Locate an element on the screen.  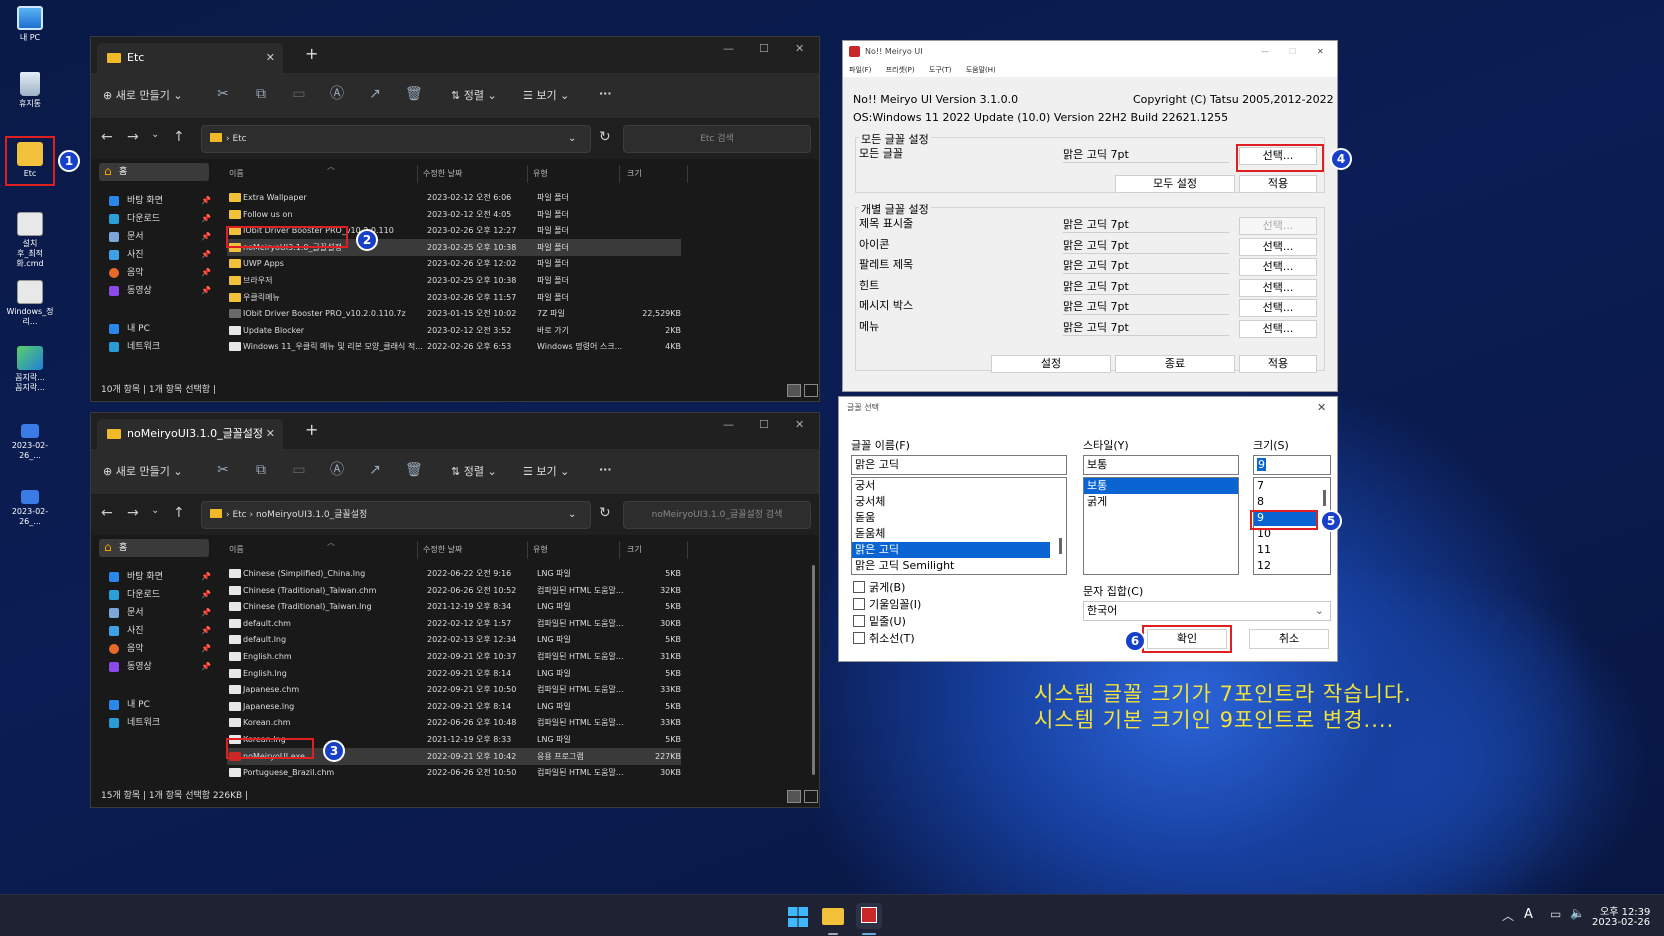
search-input: Etc 검색 is located at coordinates (717, 139).